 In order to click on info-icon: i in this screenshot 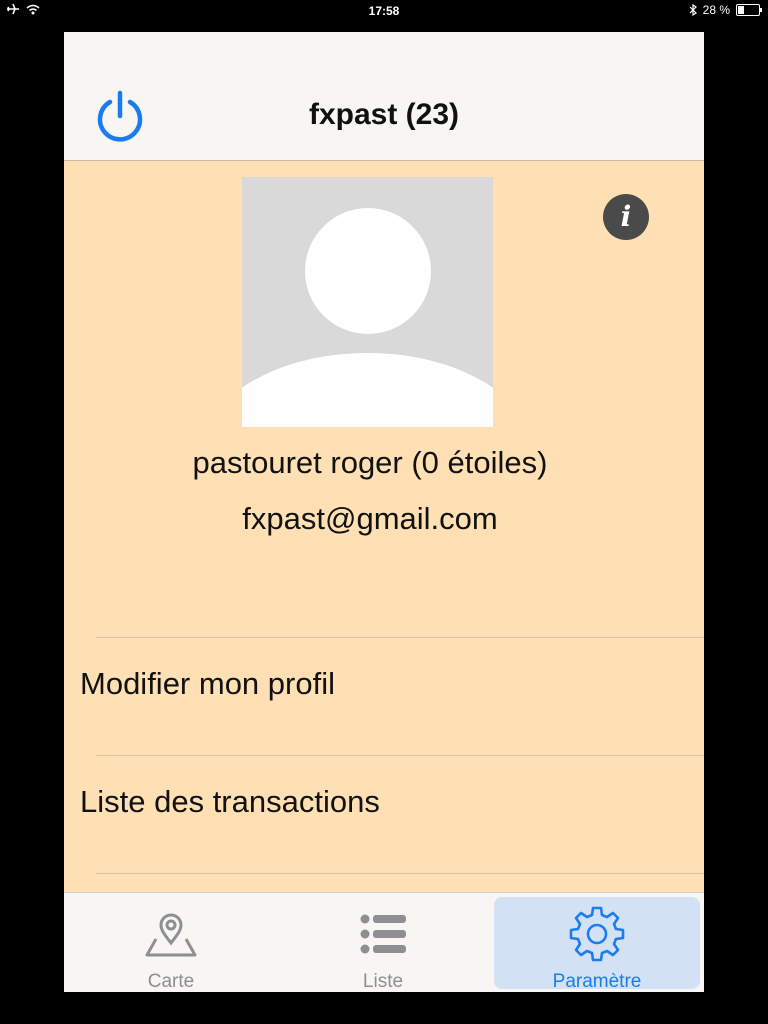, I will do `click(626, 216)`.